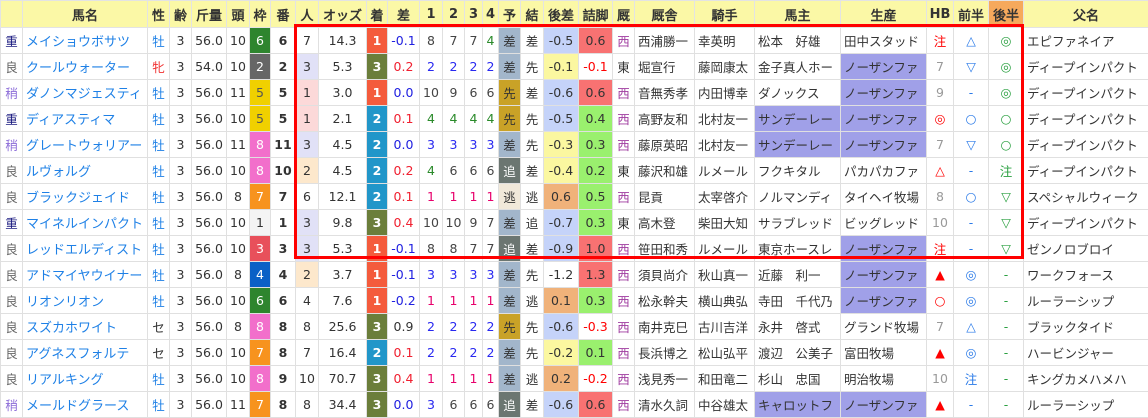 The width and height of the screenshot is (1148, 418). What do you see at coordinates (85, 301) in the screenshot?
I see `horse-name-cell: リオンリオン` at bounding box center [85, 301].